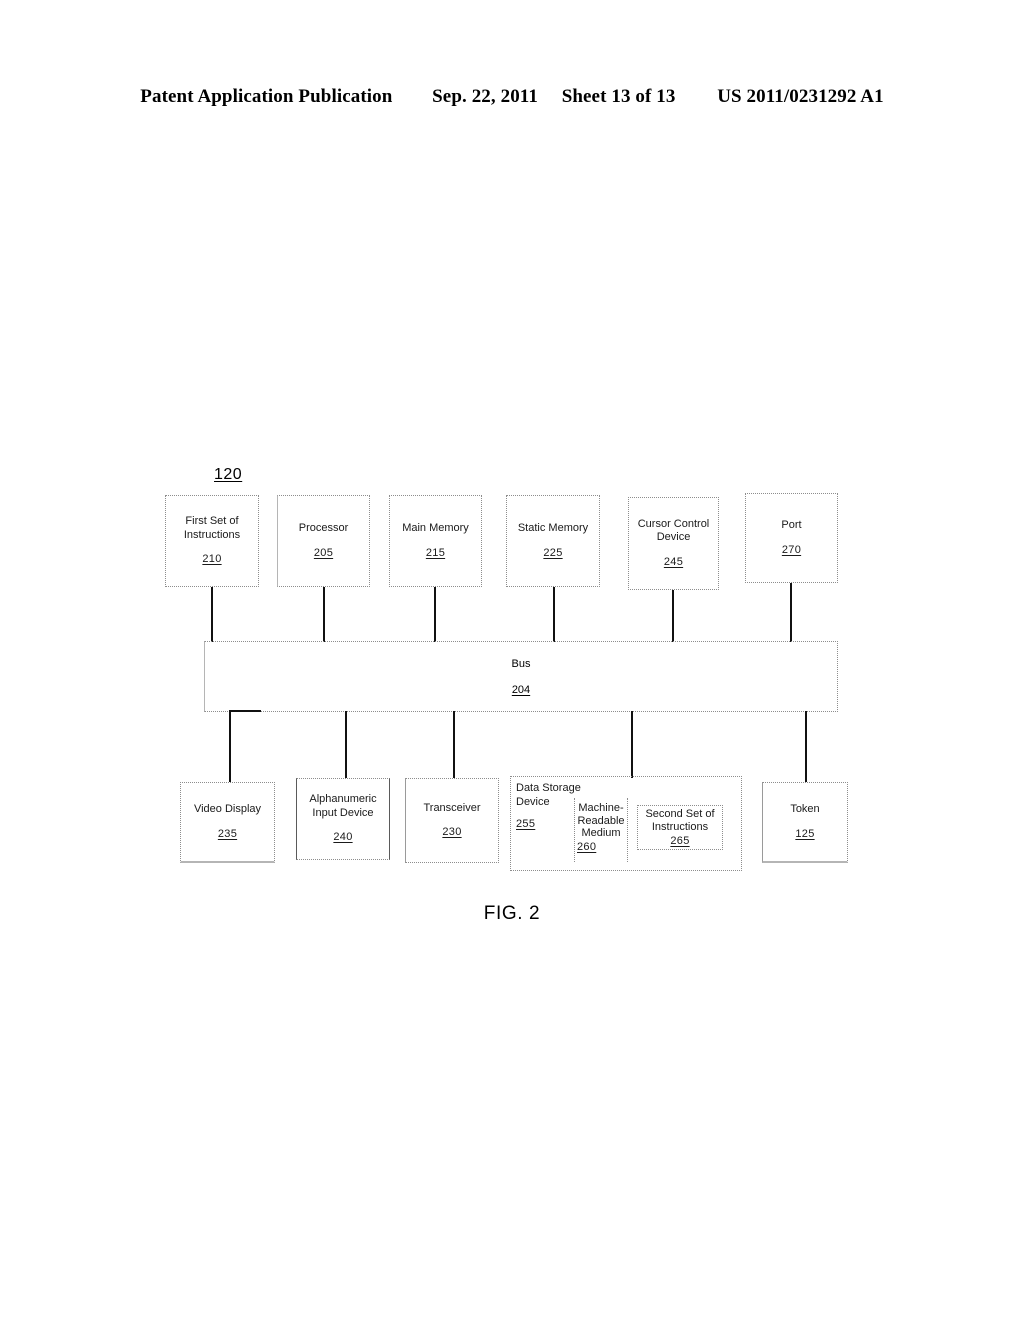 This screenshot has width=1024, height=1320. I want to click on block-ref: 260, so click(587, 846).